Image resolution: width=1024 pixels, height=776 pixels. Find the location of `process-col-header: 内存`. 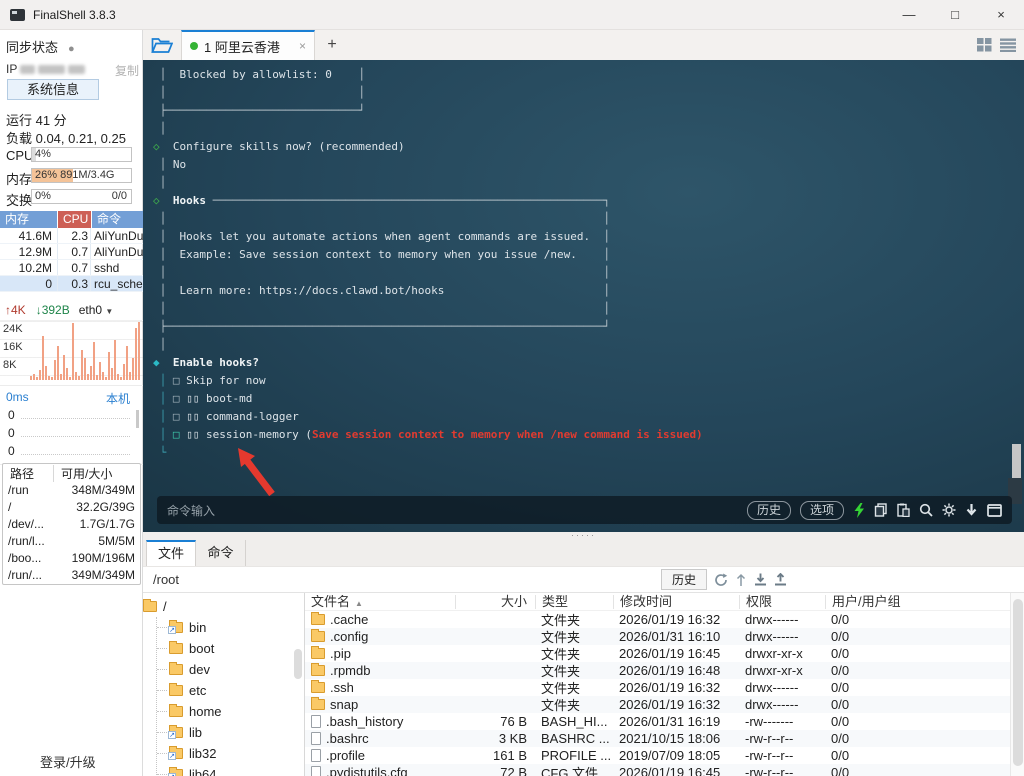

process-col-header: 内存 is located at coordinates (28, 219).